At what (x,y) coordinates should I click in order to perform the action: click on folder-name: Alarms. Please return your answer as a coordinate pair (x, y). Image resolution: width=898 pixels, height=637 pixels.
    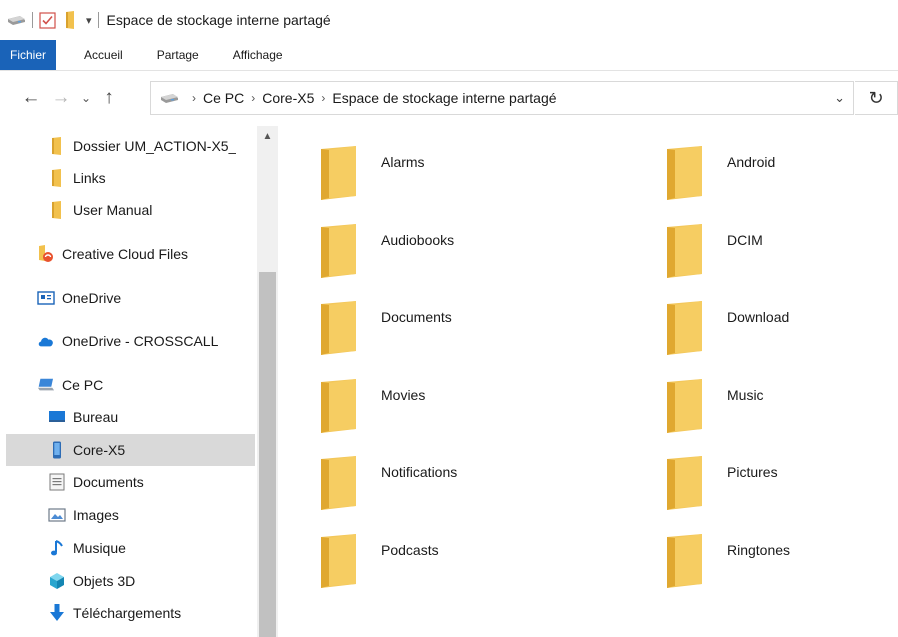
    Looking at the image, I should click on (403, 162).